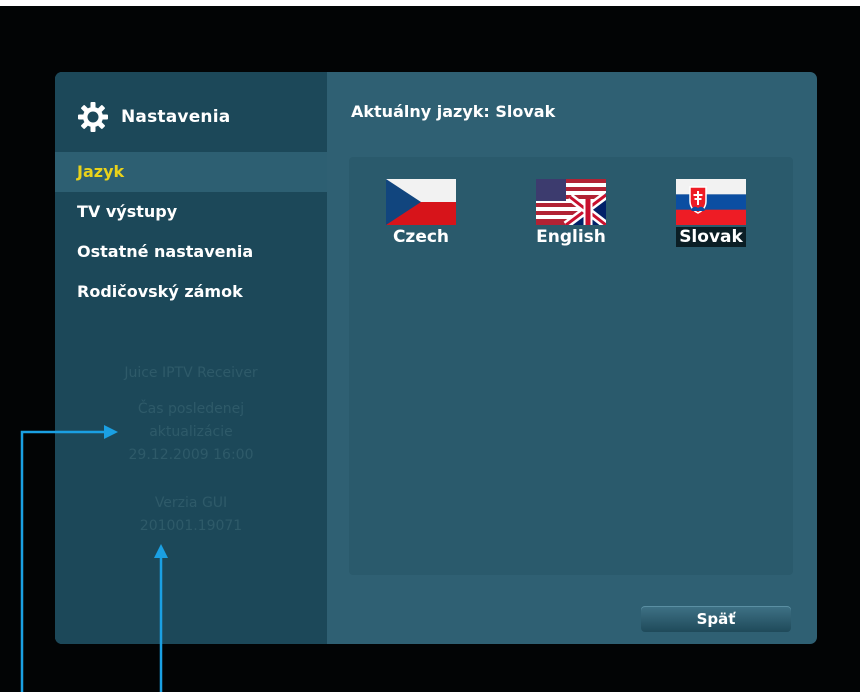  Describe the element at coordinates (63, 561) in the screenshot. I see `arrow-to-update-info` at that location.